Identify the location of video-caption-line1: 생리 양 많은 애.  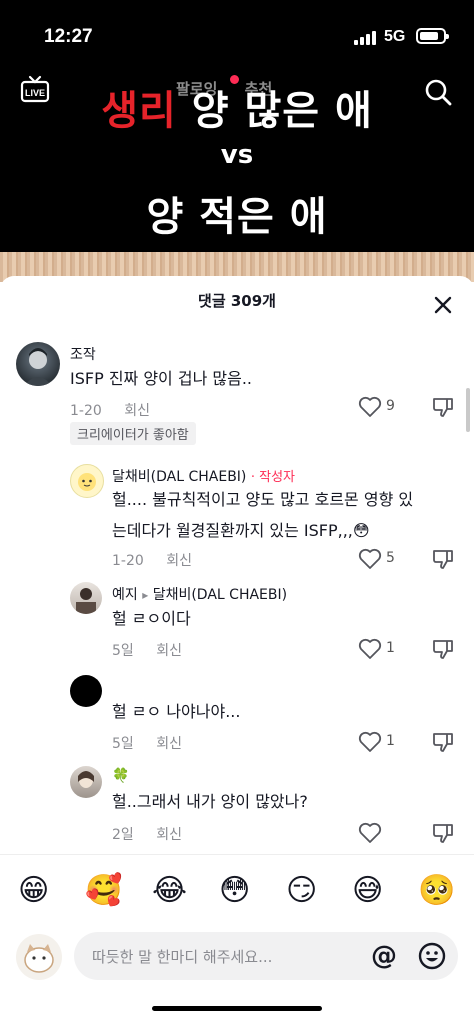
(237, 107).